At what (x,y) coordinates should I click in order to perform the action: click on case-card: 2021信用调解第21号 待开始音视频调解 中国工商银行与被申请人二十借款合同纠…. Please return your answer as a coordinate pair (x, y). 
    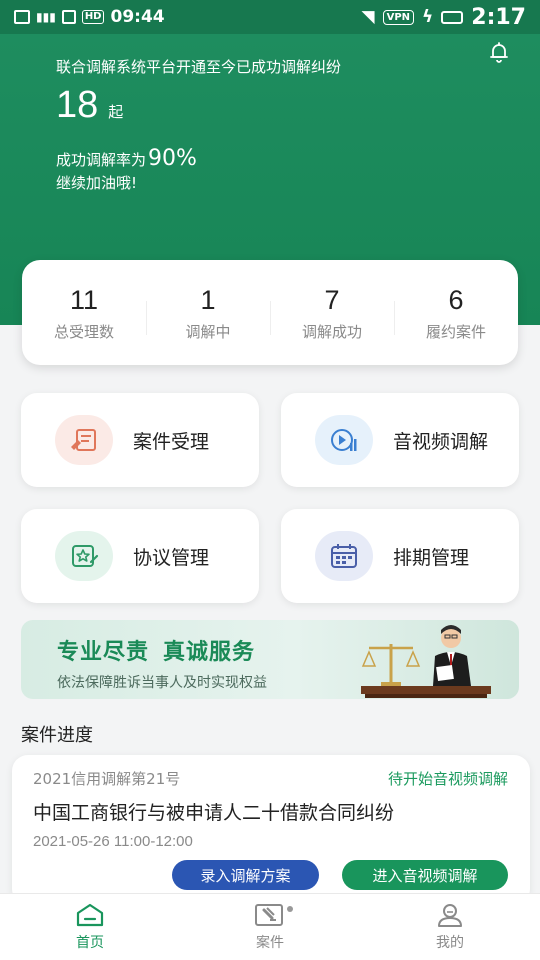
    Looking at the image, I should click on (271, 830).